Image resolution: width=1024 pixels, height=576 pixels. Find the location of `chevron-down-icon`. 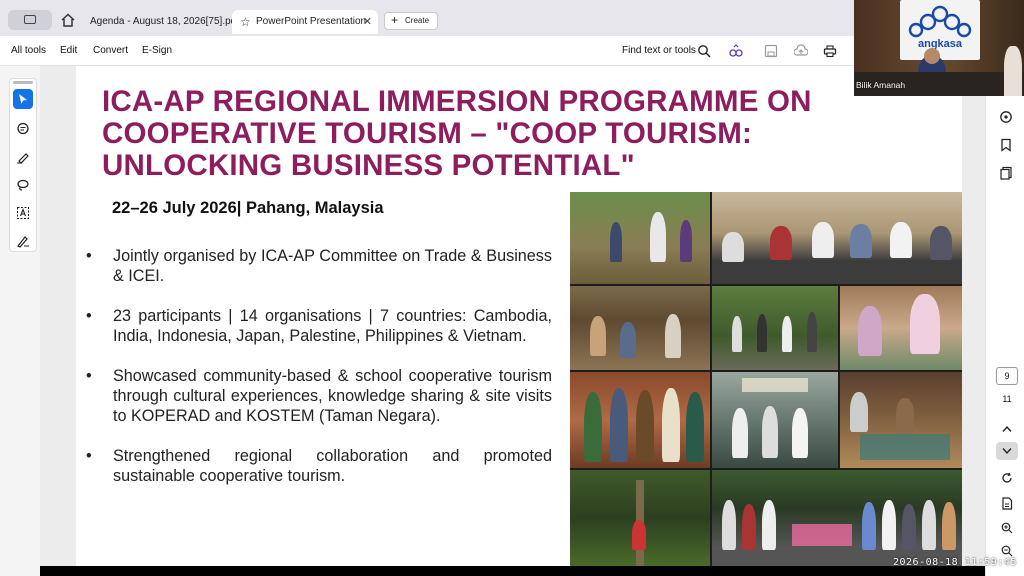

chevron-down-icon is located at coordinates (1007, 451).